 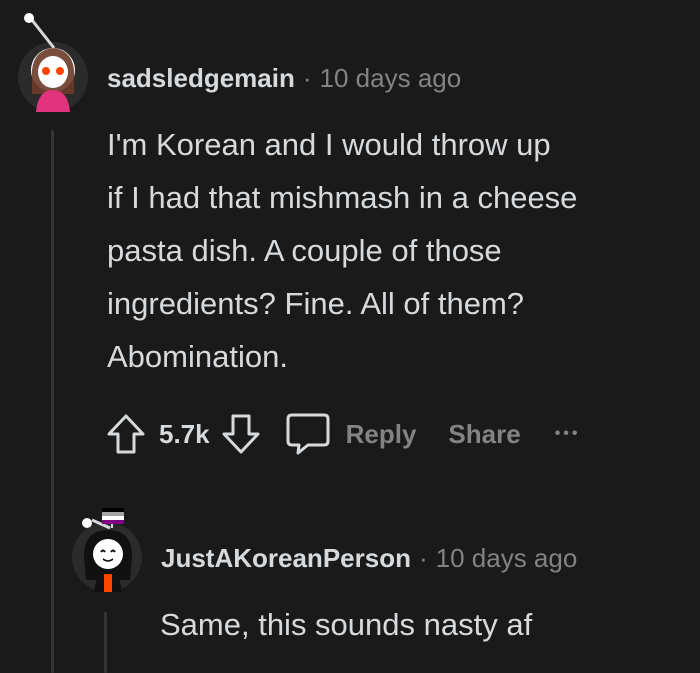 I want to click on comment-1-actions: 5.7k Reply Share •••, so click(x=343, y=434).